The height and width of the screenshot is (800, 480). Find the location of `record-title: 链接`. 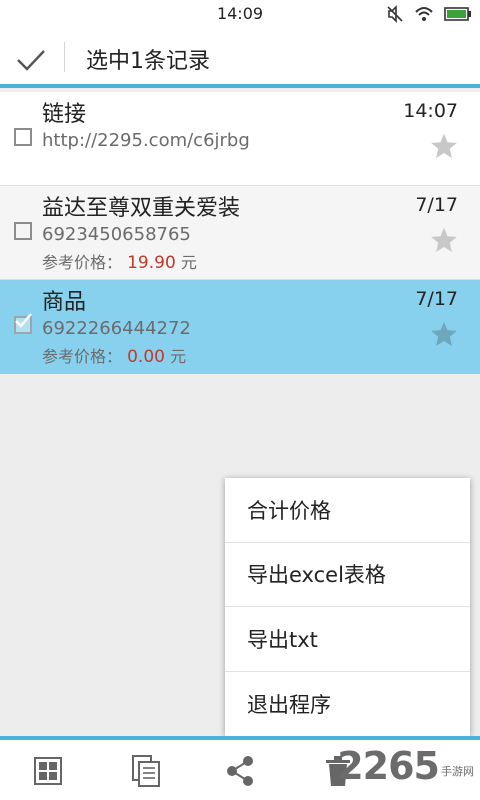

record-title: 链接 is located at coordinates (64, 114).